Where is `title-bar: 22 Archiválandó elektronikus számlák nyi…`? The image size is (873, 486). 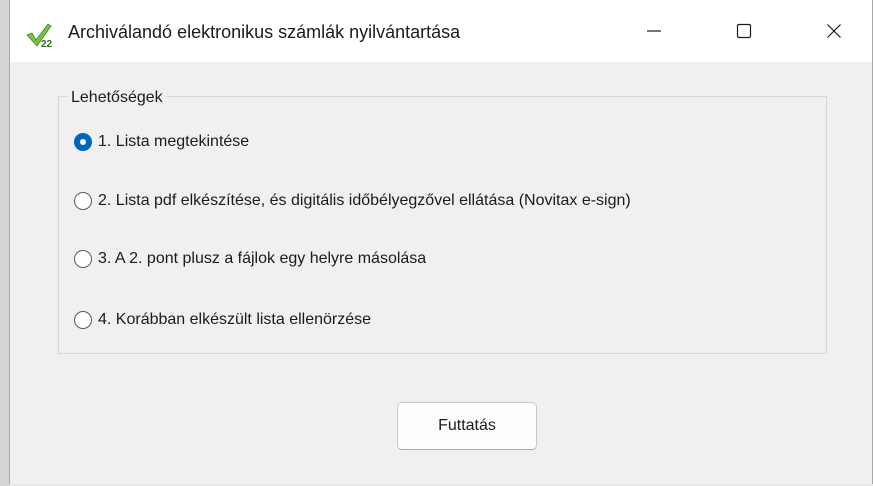 title-bar: 22 Archiválandó elektronikus számlák nyi… is located at coordinates (441, 31).